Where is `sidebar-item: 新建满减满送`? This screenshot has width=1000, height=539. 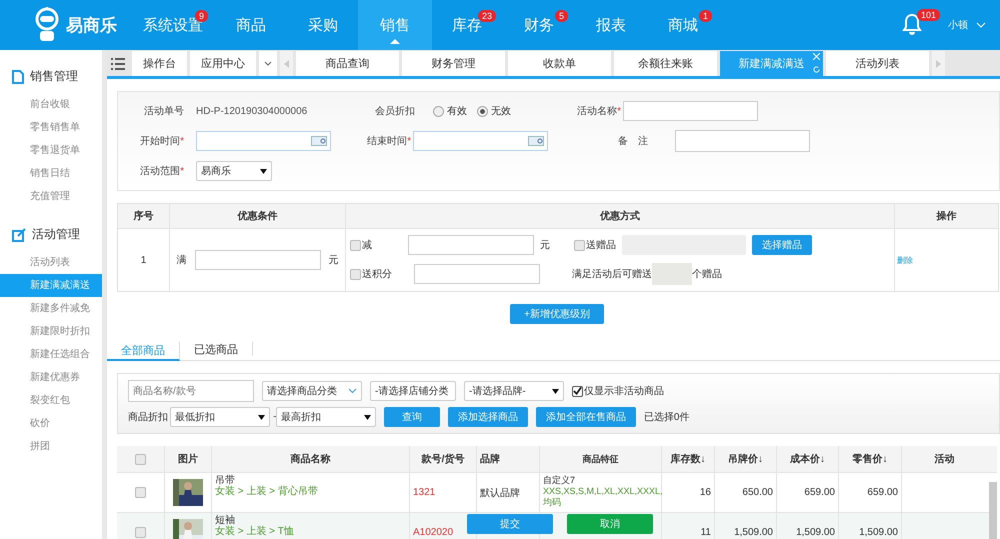 sidebar-item: 新建满减满送 is located at coordinates (51, 285).